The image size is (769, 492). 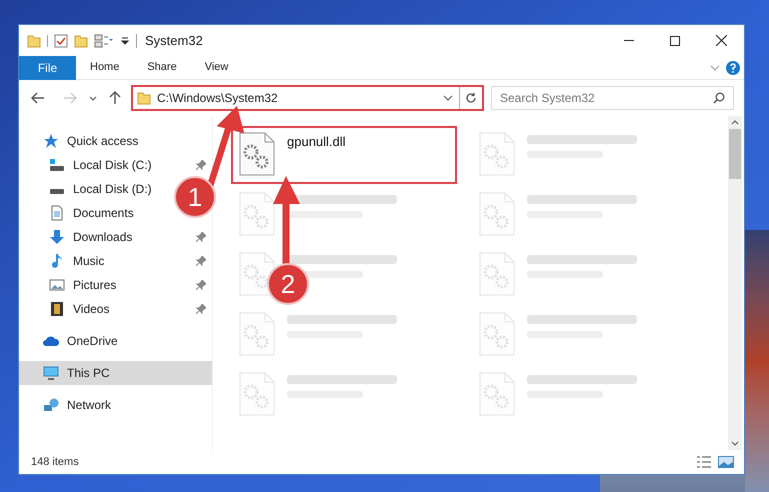 I want to click on address-bar: C:\Windows\System32, so click(x=307, y=98).